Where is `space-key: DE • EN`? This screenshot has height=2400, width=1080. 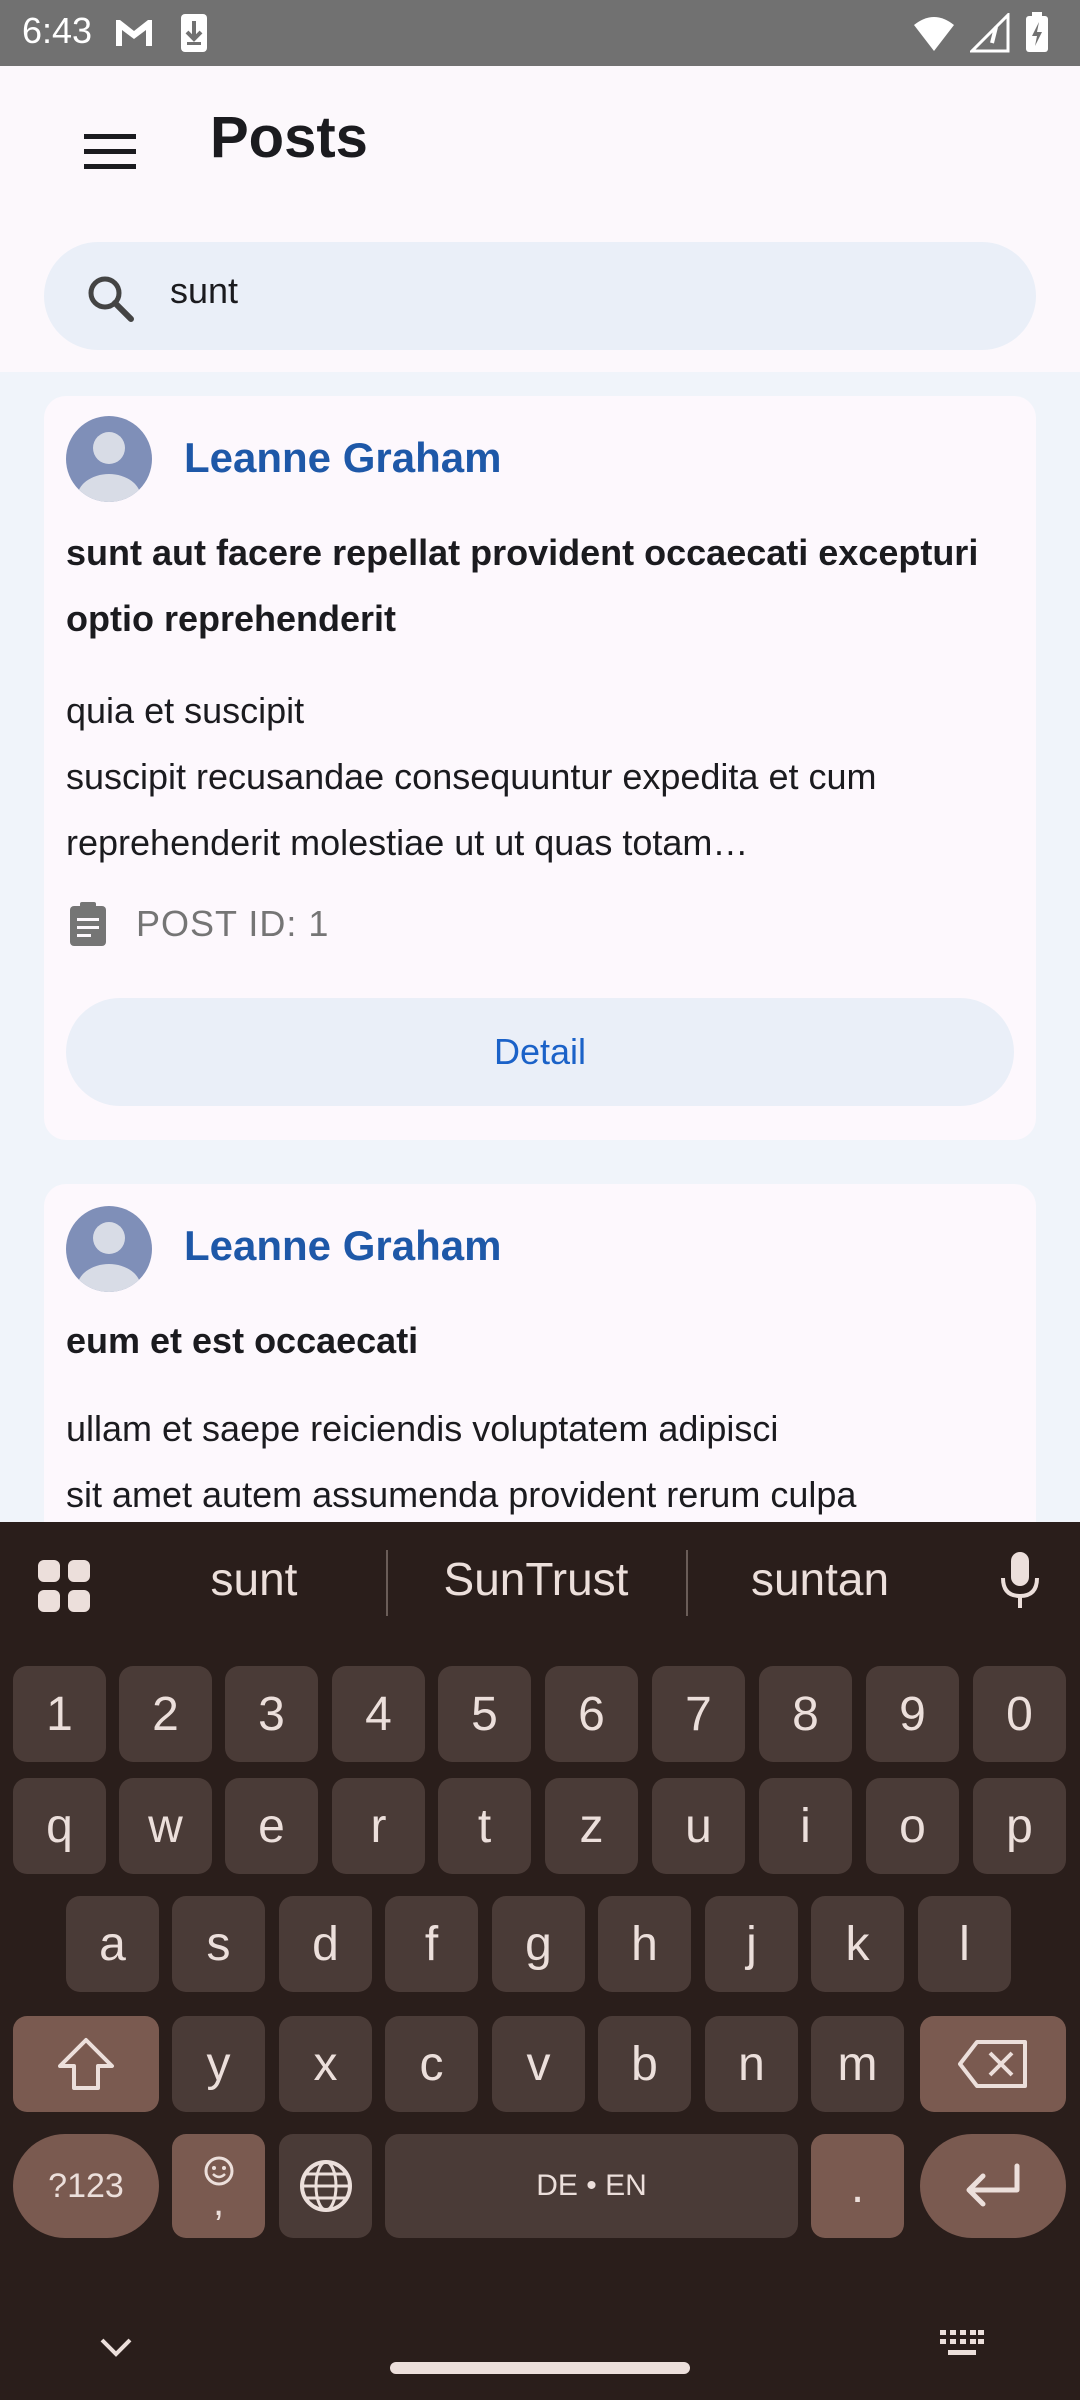
space-key: DE • EN is located at coordinates (591, 2186).